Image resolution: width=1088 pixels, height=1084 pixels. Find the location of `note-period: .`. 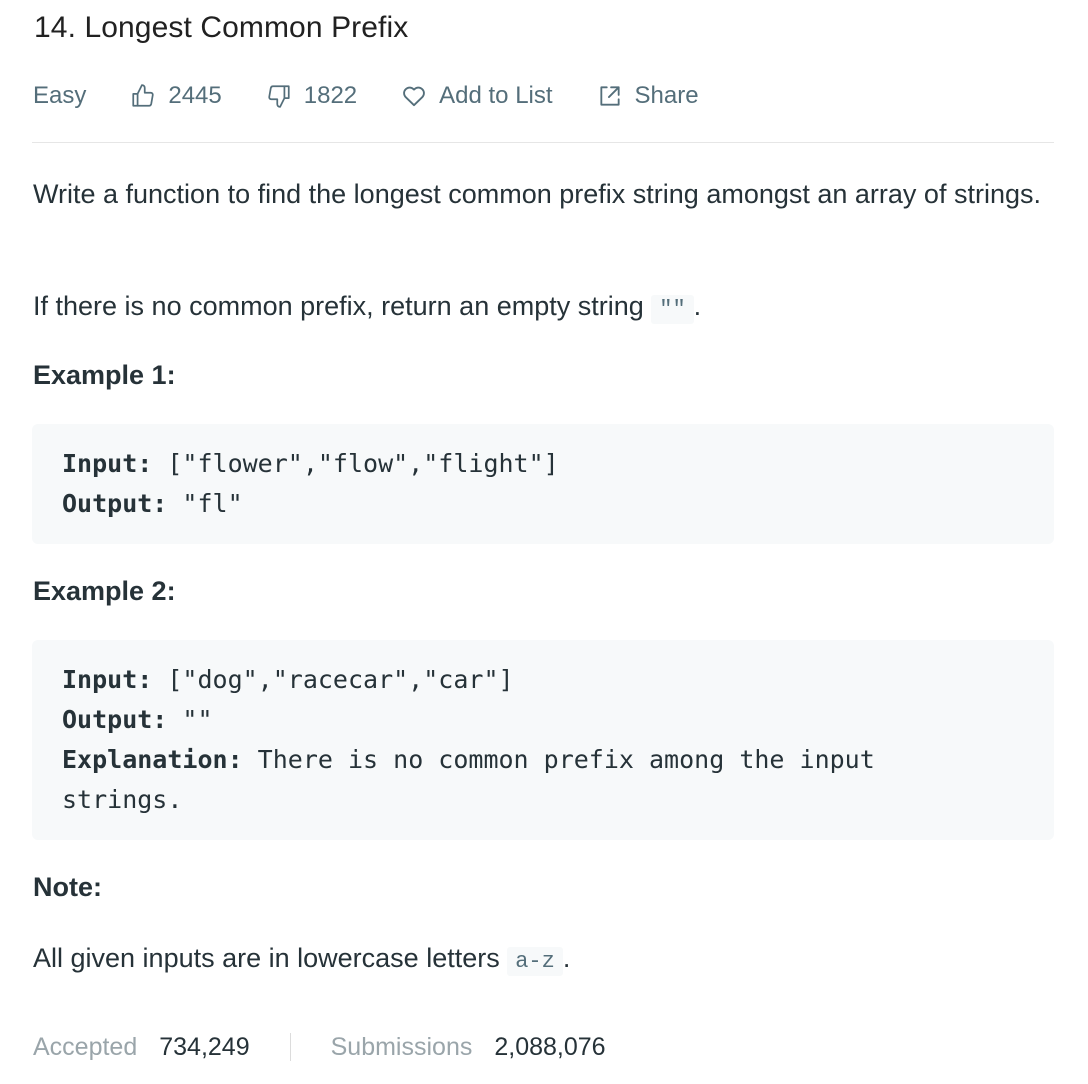

note-period: . is located at coordinates (566, 958).